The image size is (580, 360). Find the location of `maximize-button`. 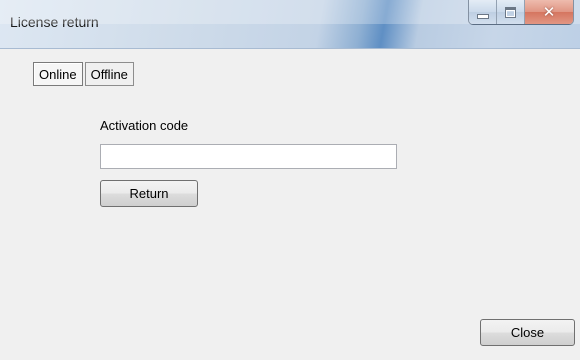

maximize-button is located at coordinates (511, 12).